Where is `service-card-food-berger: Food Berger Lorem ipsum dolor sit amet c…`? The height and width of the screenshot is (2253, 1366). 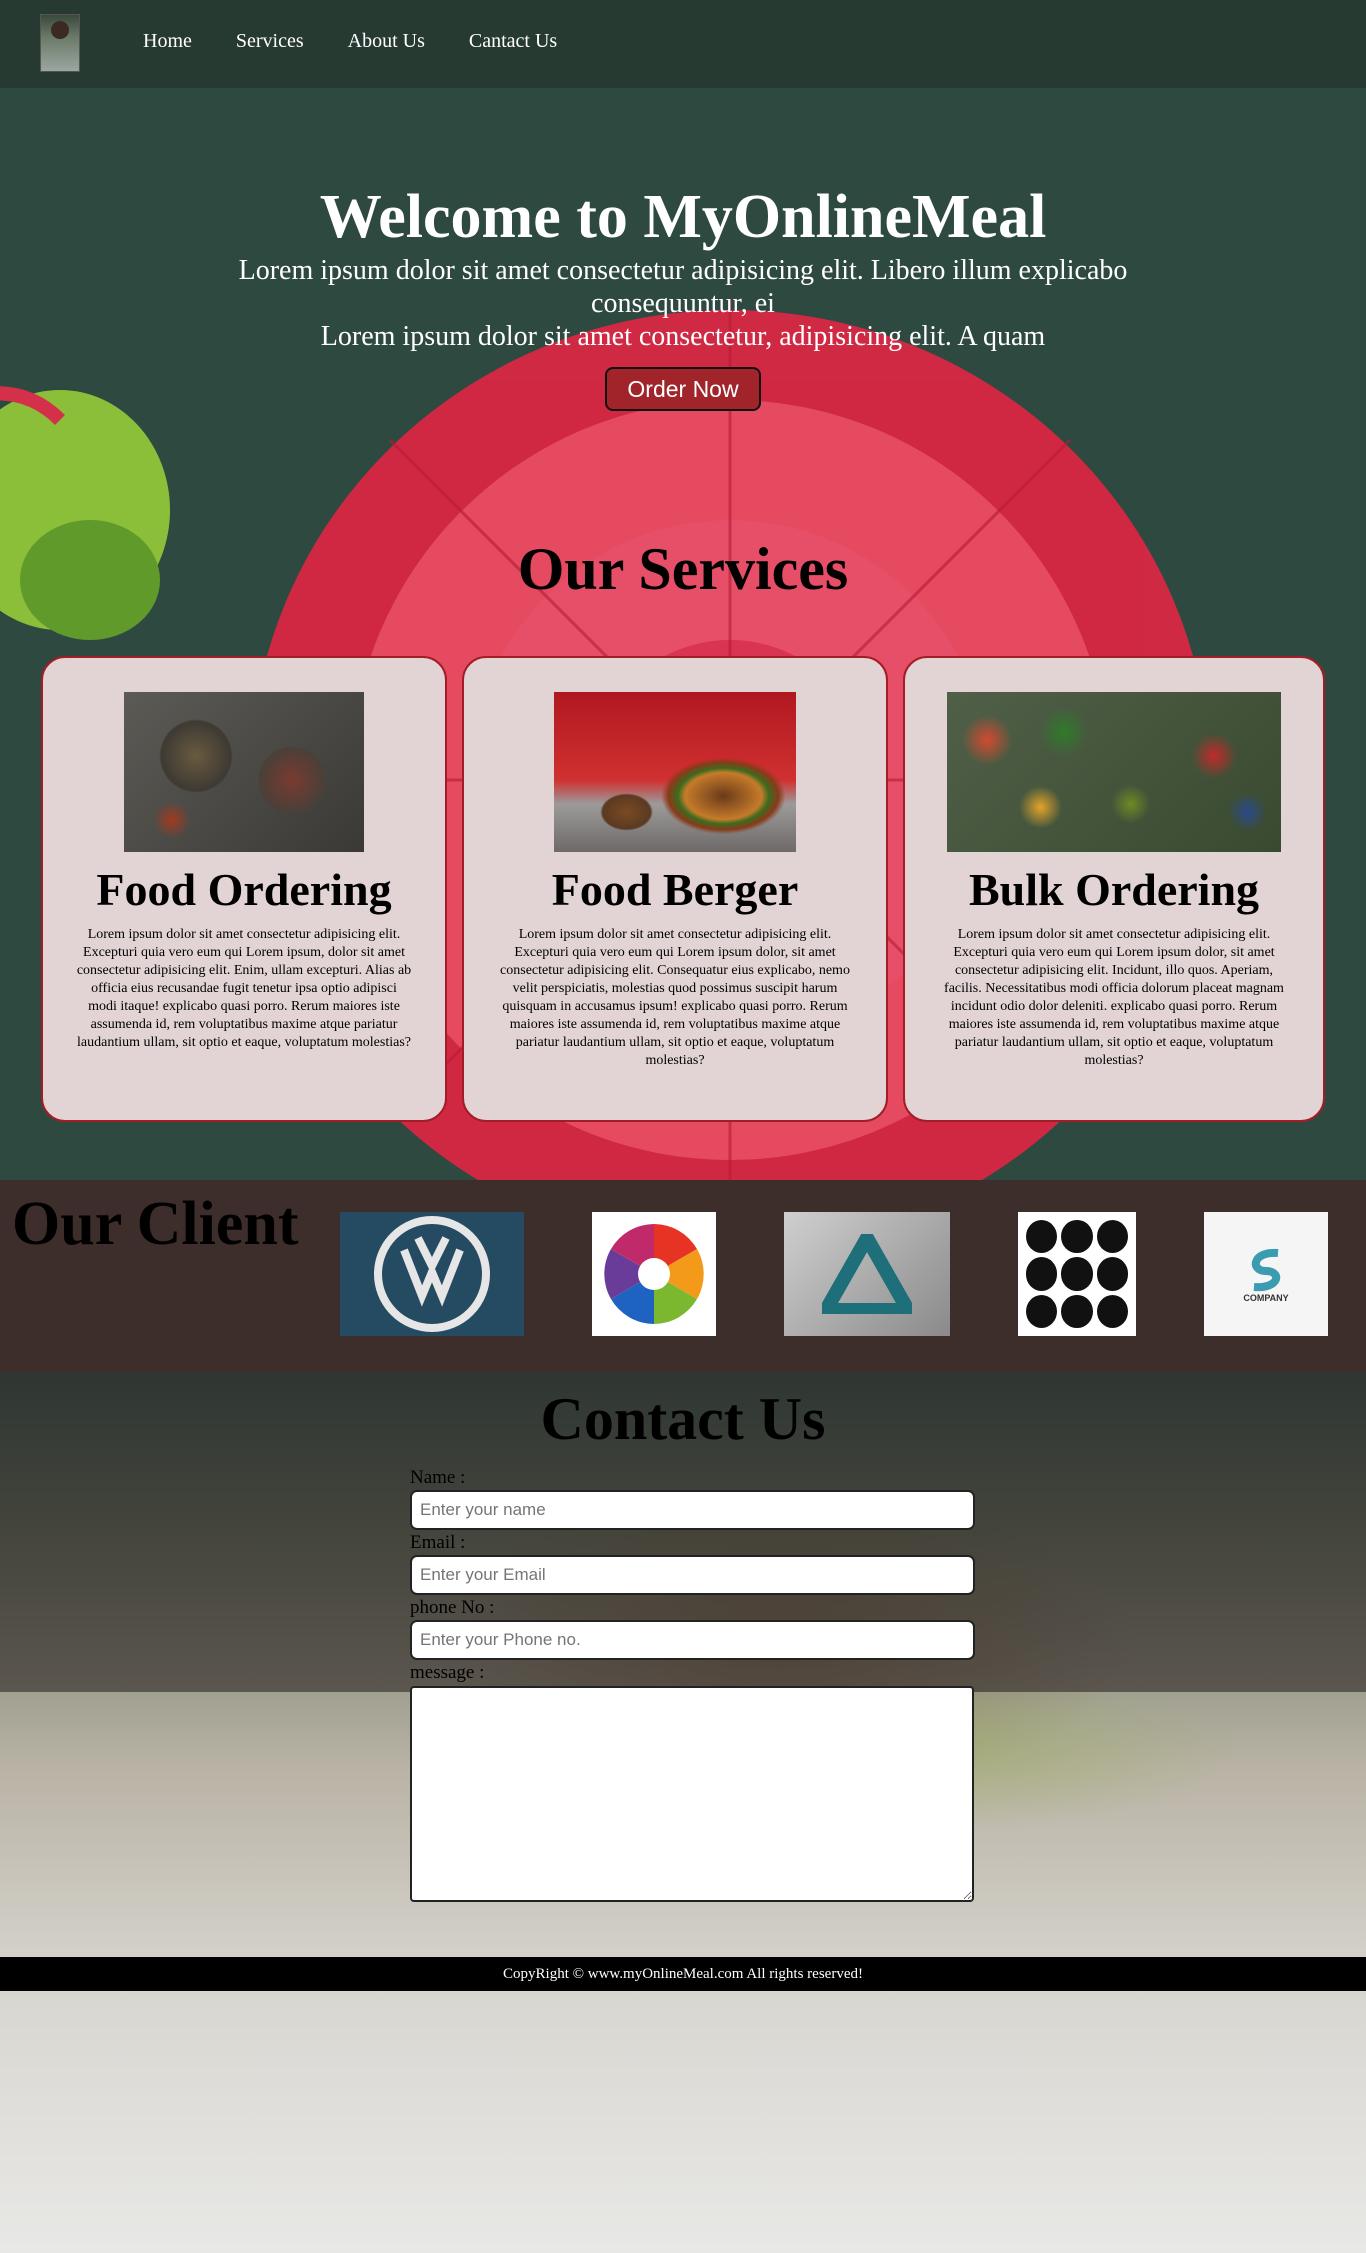
service-card-food-berger: Food Berger Lorem ipsum dolor sit amet c… is located at coordinates (675, 889).